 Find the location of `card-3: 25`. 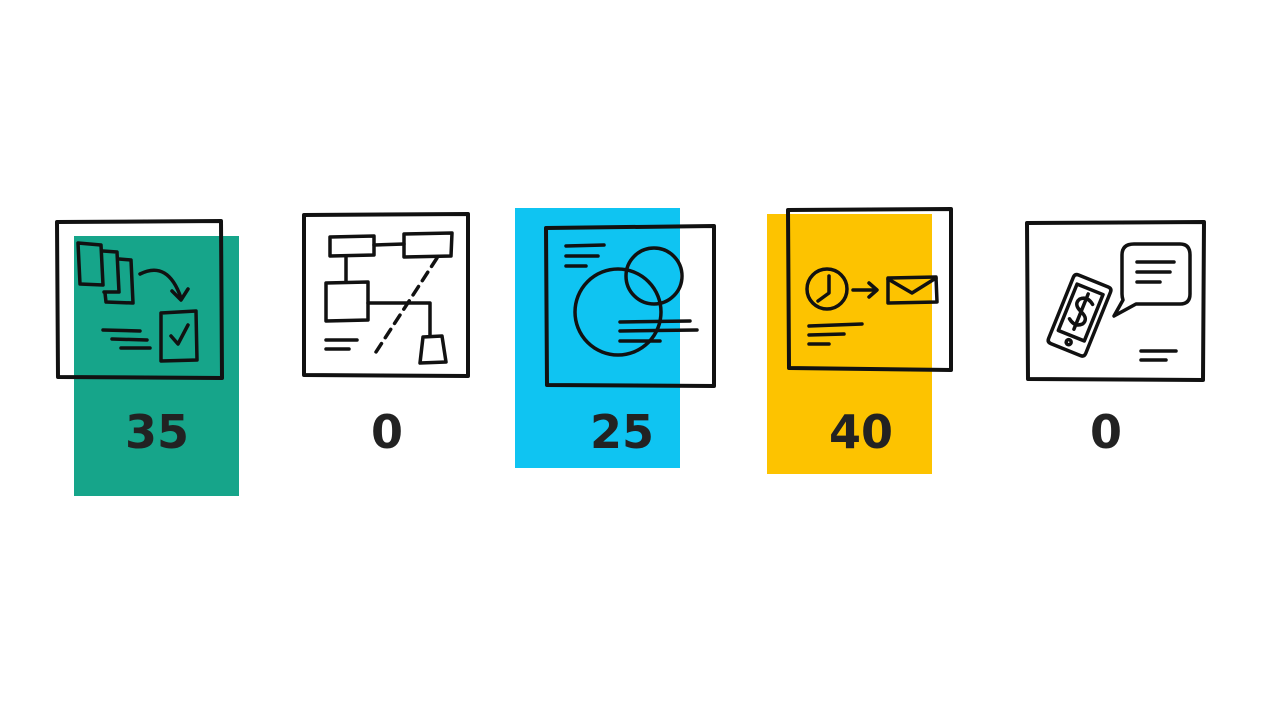

card-3: 25 is located at coordinates (615, 338).